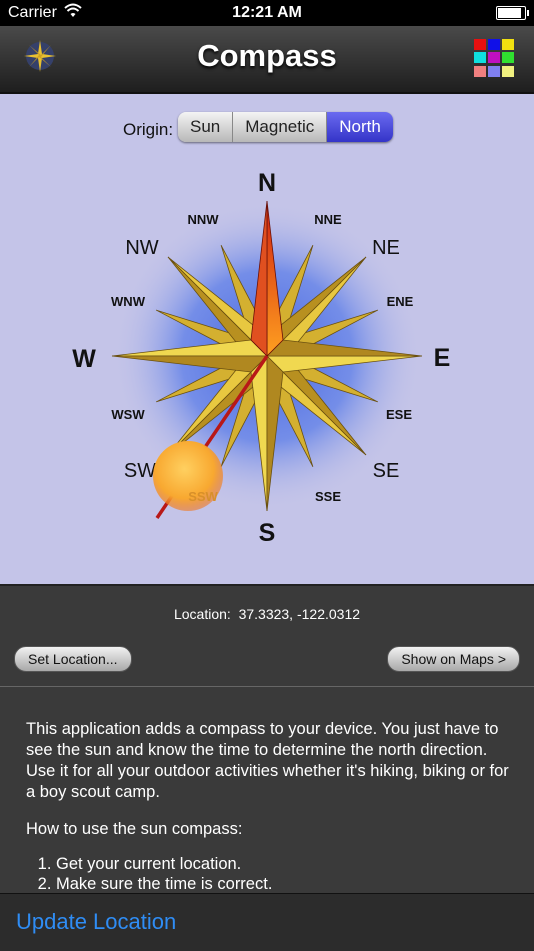 This screenshot has width=534, height=951. I want to click on show-on-maps-button: Show on Maps >, so click(453, 659).